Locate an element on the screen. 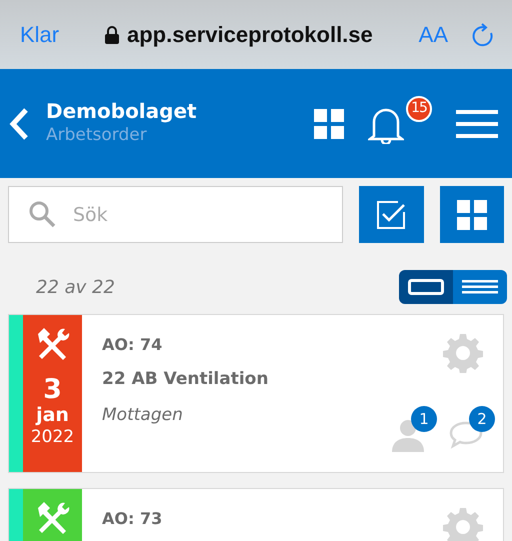  order-number: AO: 74 is located at coordinates (133, 345).